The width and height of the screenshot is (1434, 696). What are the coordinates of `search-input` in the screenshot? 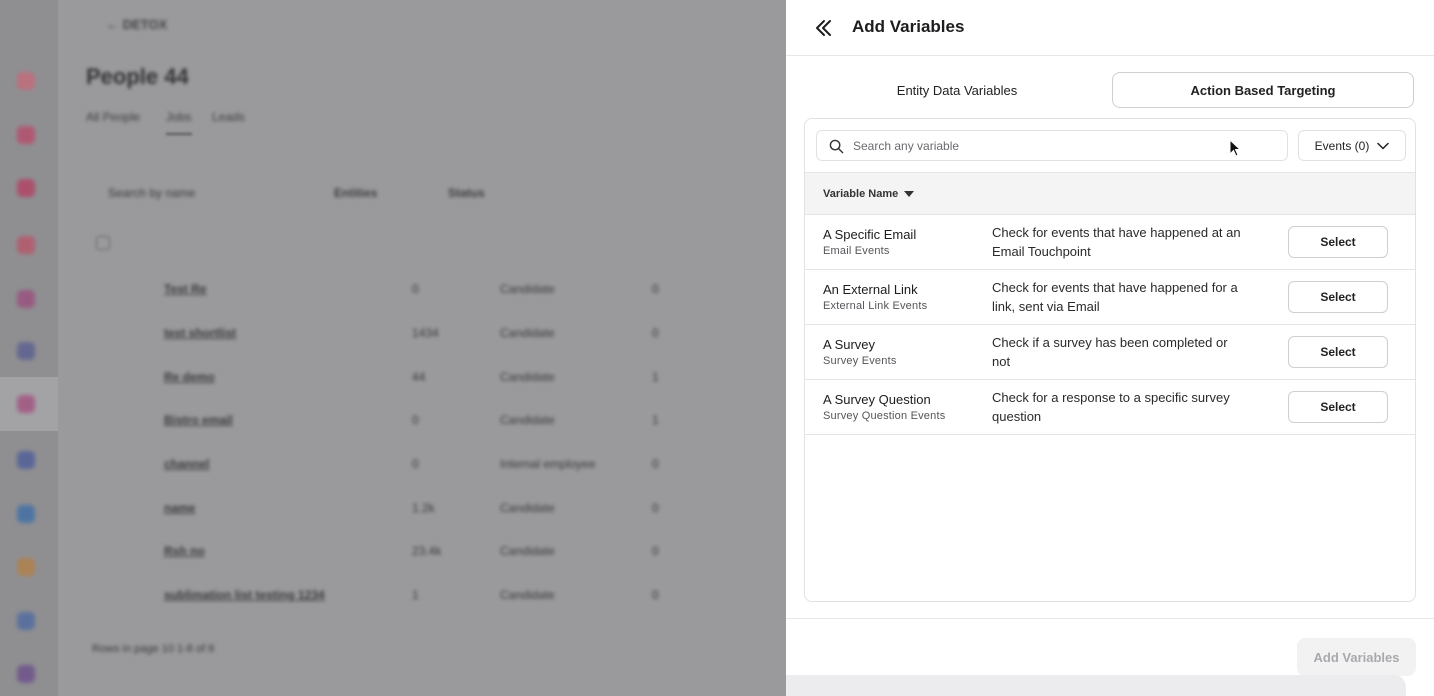 It's located at (1063, 146).